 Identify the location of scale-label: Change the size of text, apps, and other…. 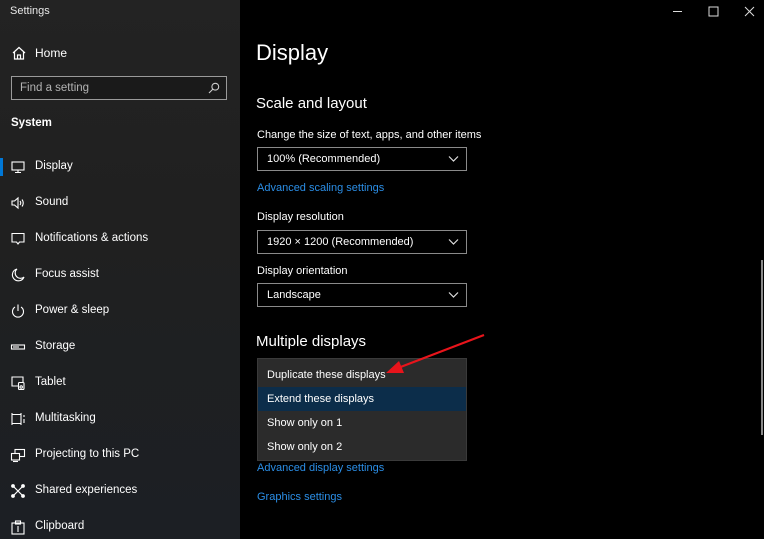
(369, 135).